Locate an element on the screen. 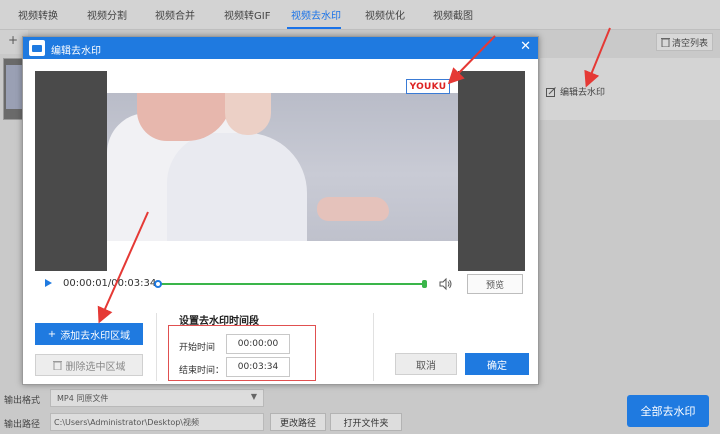 Image resolution: width=720 pixels, height=434 pixels. remove-all-watermarks-button: 全部去水印 is located at coordinates (668, 411).